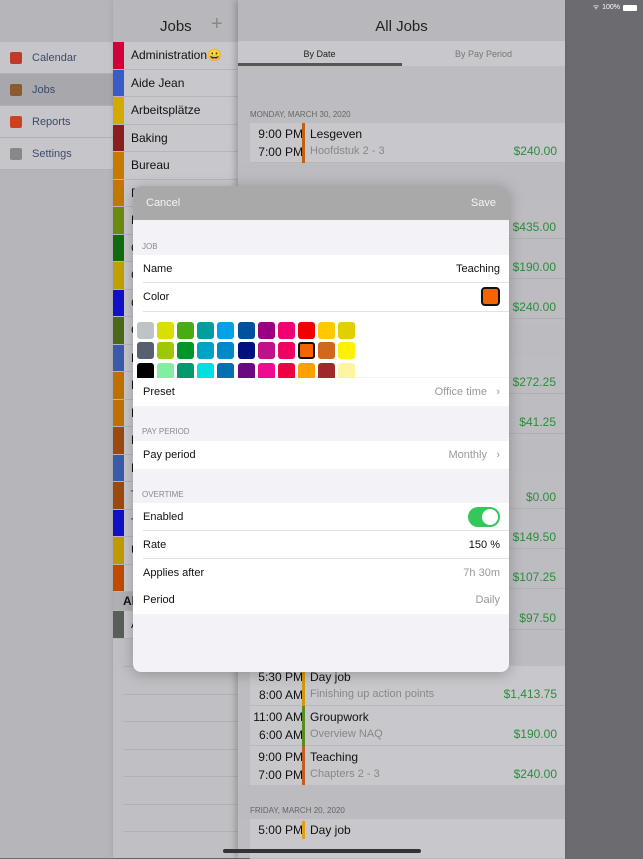 Image resolution: width=643 pixels, height=859 pixels. I want to click on sidebar-item-jobs: Jobs, so click(56, 90).